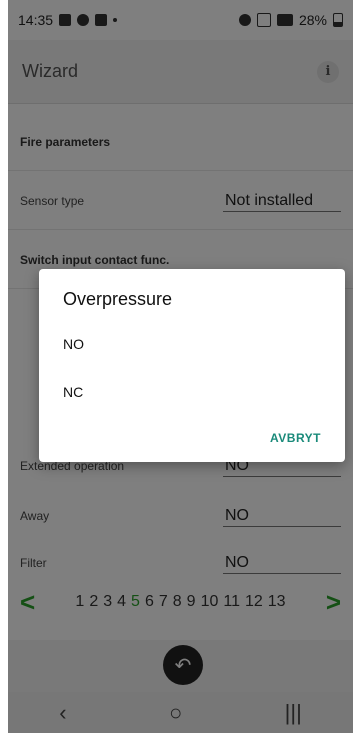 The height and width of the screenshot is (733, 361). I want to click on cancel-button: AVBRYT, so click(295, 438).